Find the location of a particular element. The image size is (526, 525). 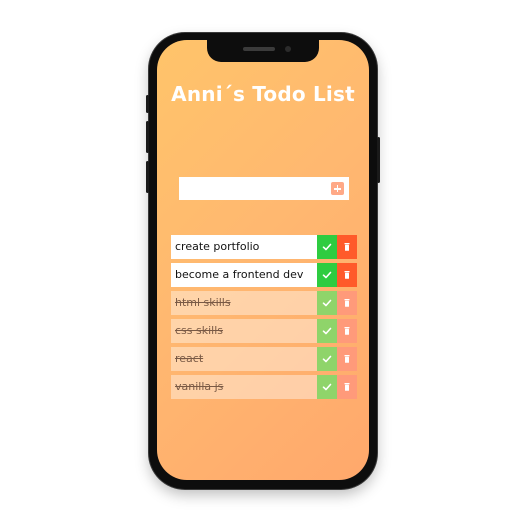

todo-item: react is located at coordinates (264, 359).